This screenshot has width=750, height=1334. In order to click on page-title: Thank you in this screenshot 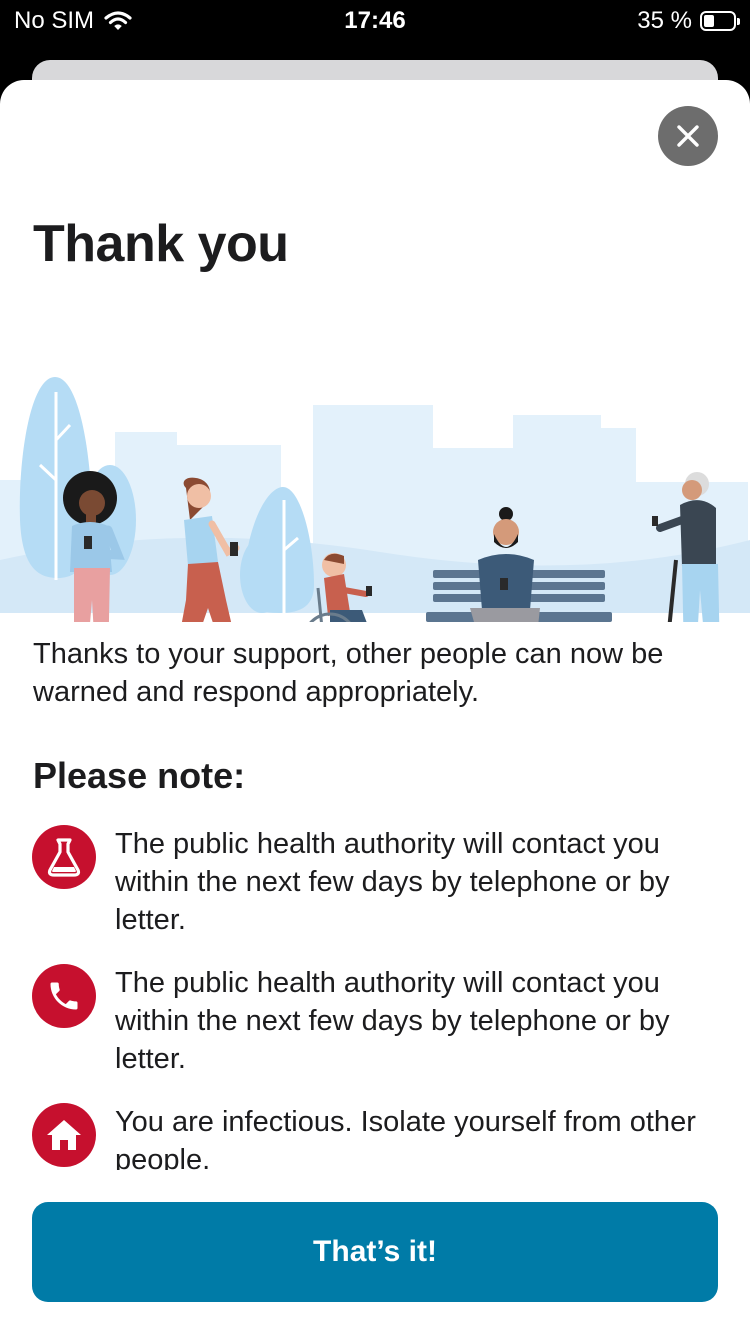, I will do `click(161, 244)`.